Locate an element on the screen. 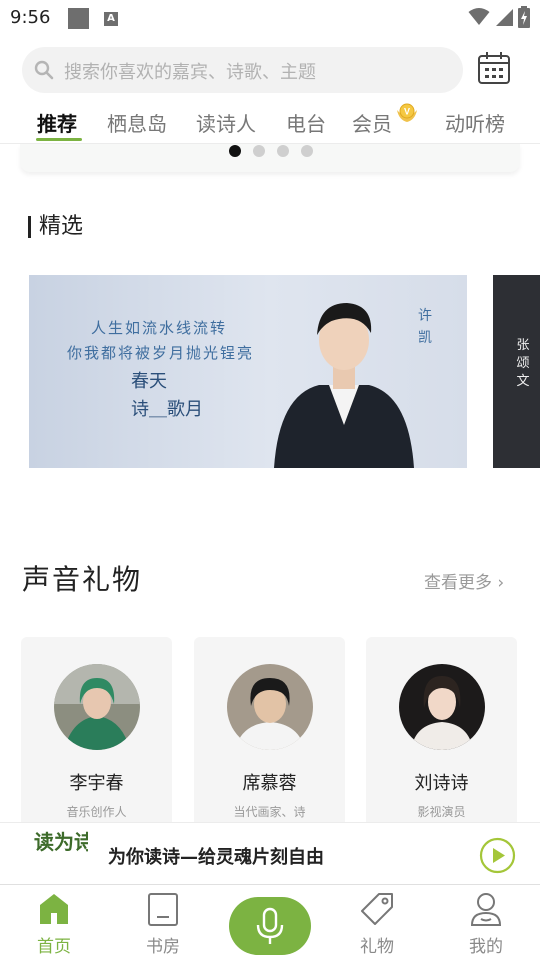 This screenshot has height=960, width=540. card-poem-line: 人生如流水线流转 is located at coordinates (159, 328).